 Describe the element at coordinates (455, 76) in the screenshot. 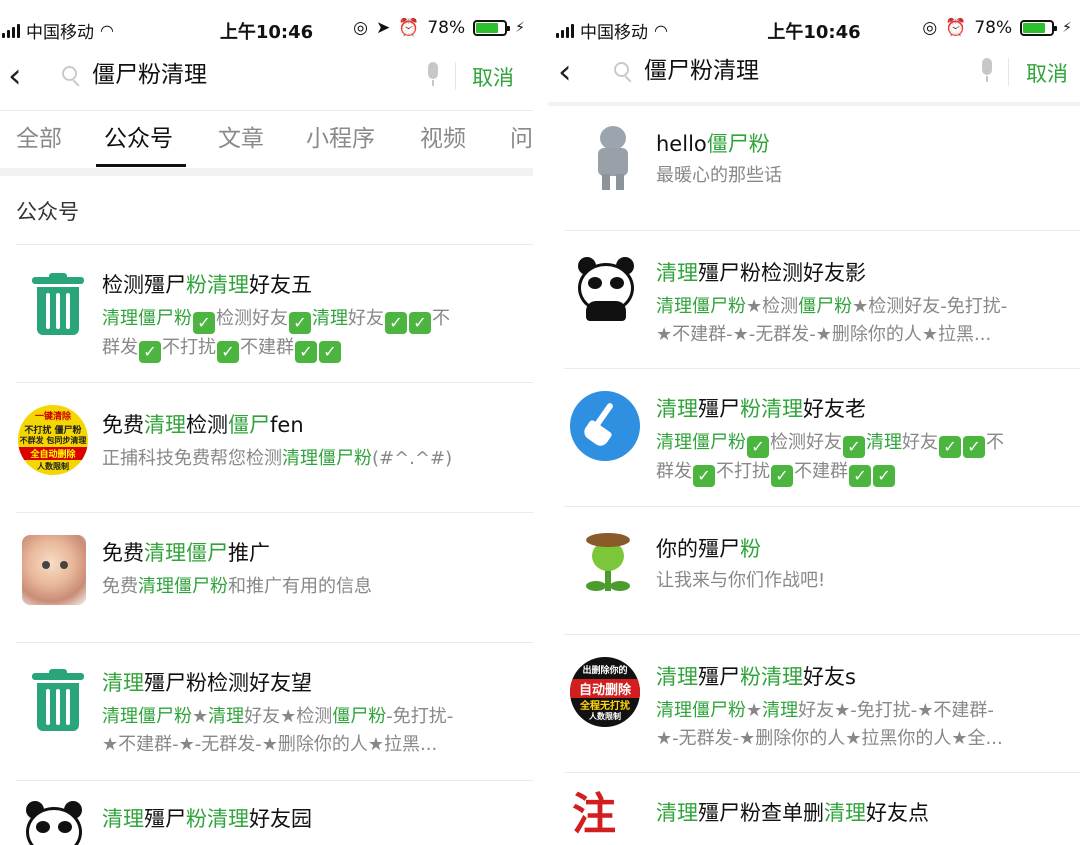

I see `divider` at that location.